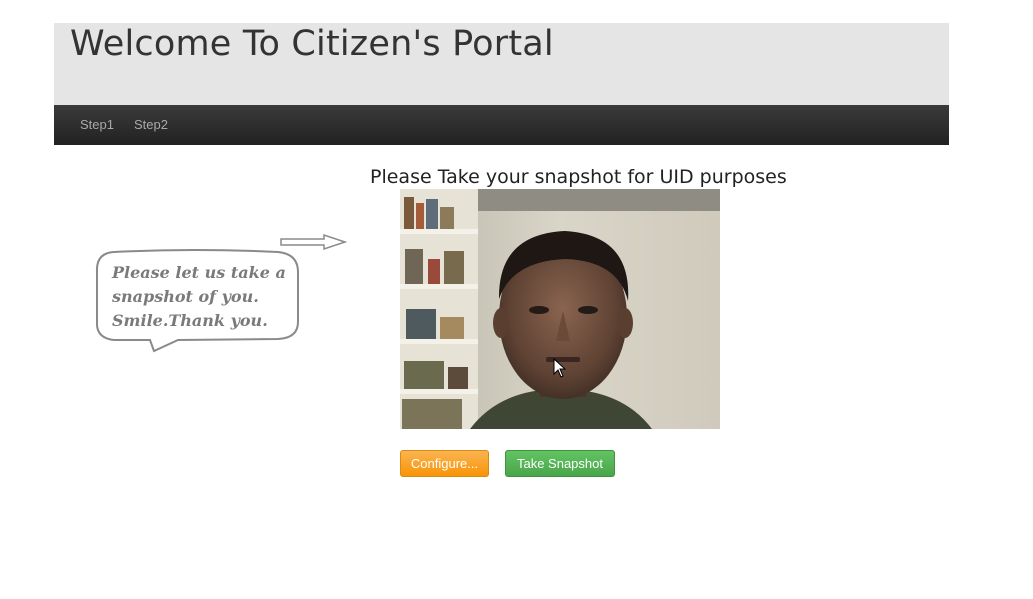 The width and height of the screenshot is (1033, 599). I want to click on webcam-preview, so click(560, 309).